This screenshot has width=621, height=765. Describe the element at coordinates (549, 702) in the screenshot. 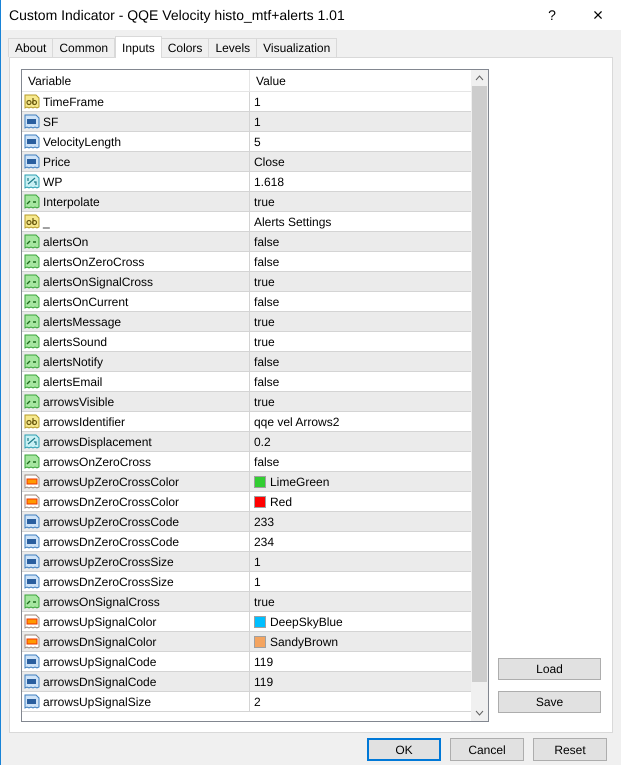

I see `side-button: Save` at that location.